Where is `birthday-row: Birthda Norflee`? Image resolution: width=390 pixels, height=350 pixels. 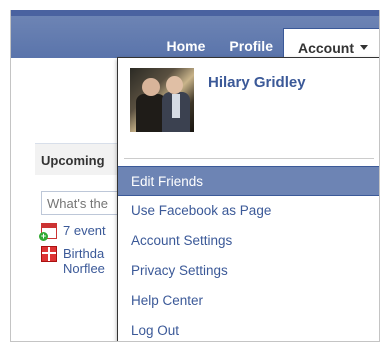
birthday-row: Birthda Norflee is located at coordinates (73, 261).